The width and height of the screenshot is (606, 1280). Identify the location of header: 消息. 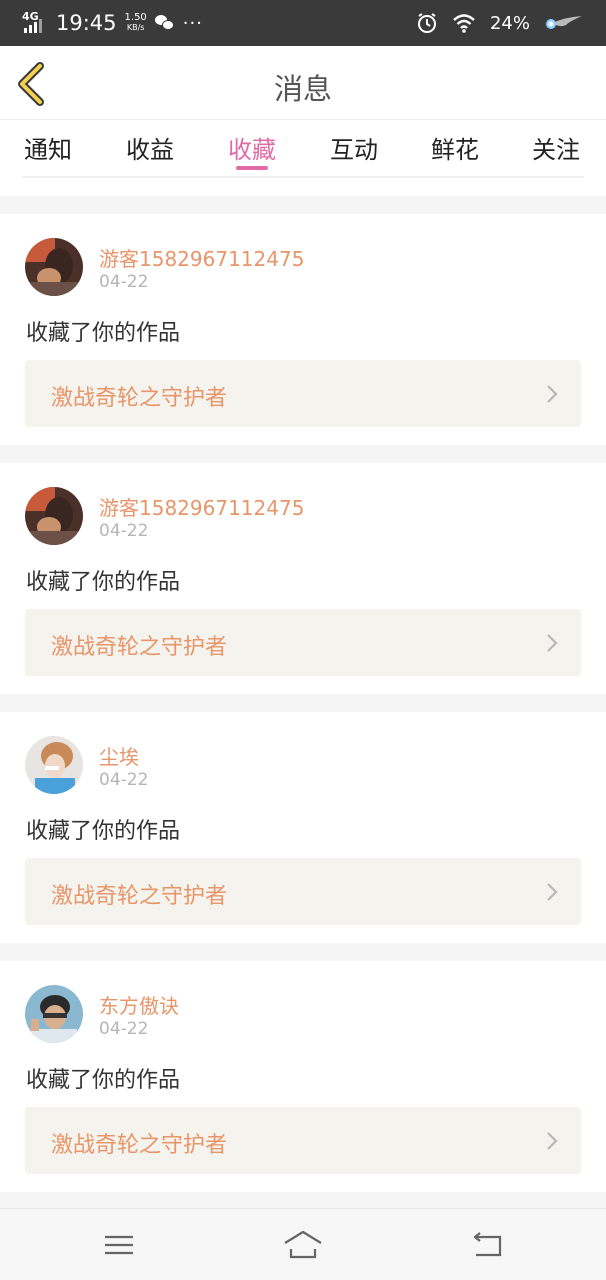
(303, 83).